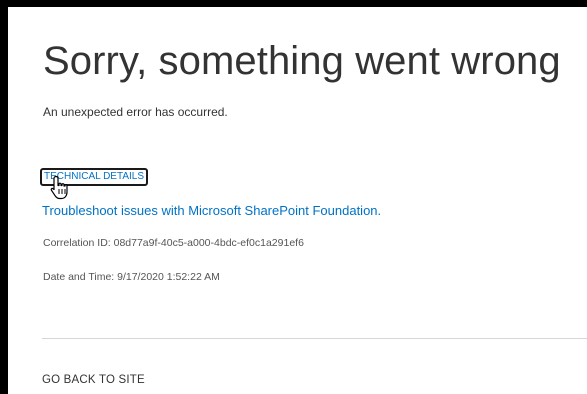 The height and width of the screenshot is (394, 587). I want to click on page-title: Sorry, something went wrong, so click(302, 61).